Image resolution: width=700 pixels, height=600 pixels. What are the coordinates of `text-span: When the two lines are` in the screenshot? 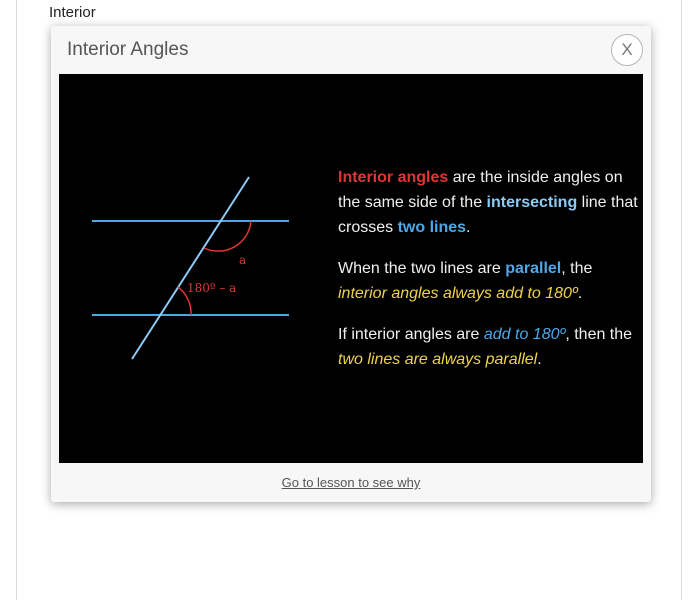 It's located at (422, 268).